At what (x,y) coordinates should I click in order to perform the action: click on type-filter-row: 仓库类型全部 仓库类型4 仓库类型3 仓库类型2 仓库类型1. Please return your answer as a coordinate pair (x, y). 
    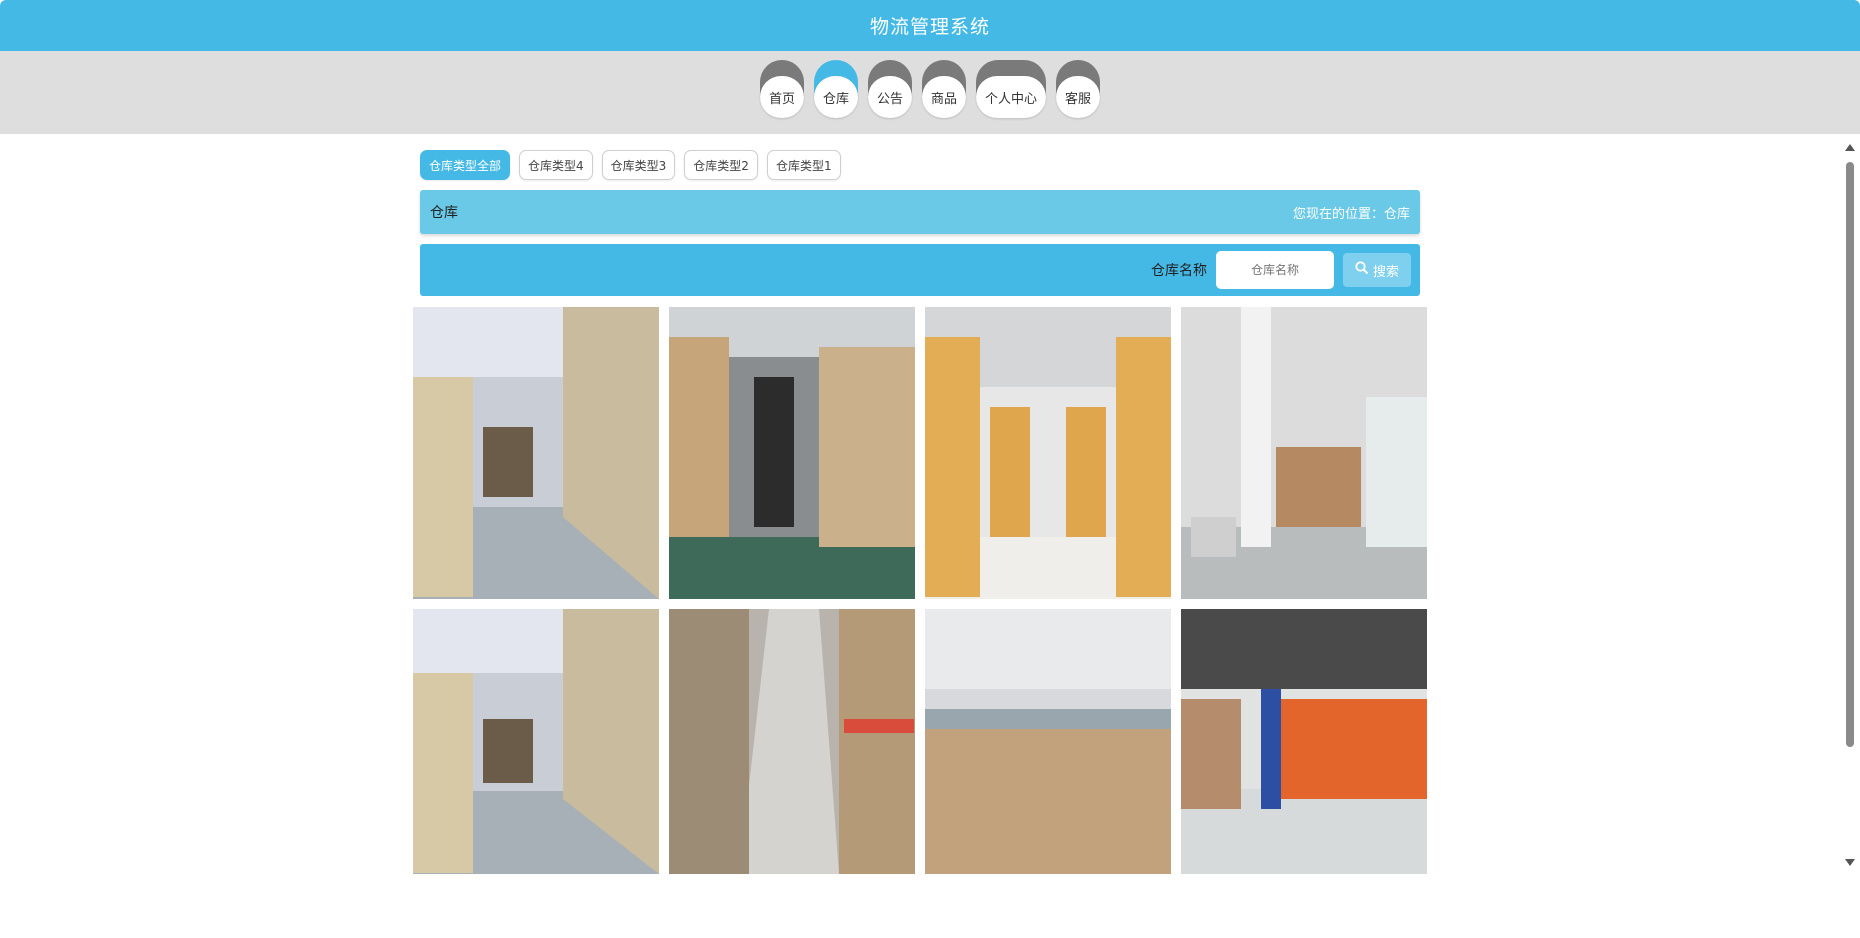
    Looking at the image, I should click on (920, 165).